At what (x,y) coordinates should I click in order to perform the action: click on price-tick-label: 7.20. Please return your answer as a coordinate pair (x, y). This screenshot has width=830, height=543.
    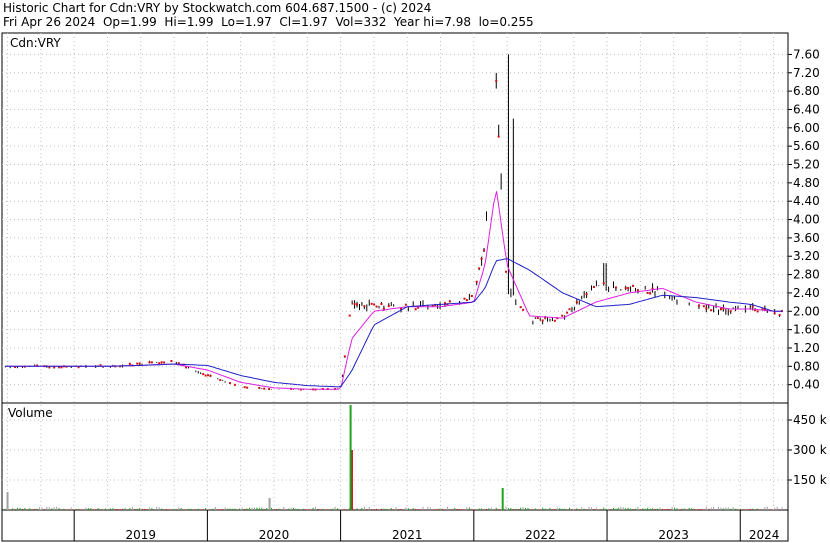
    Looking at the image, I should click on (806, 73).